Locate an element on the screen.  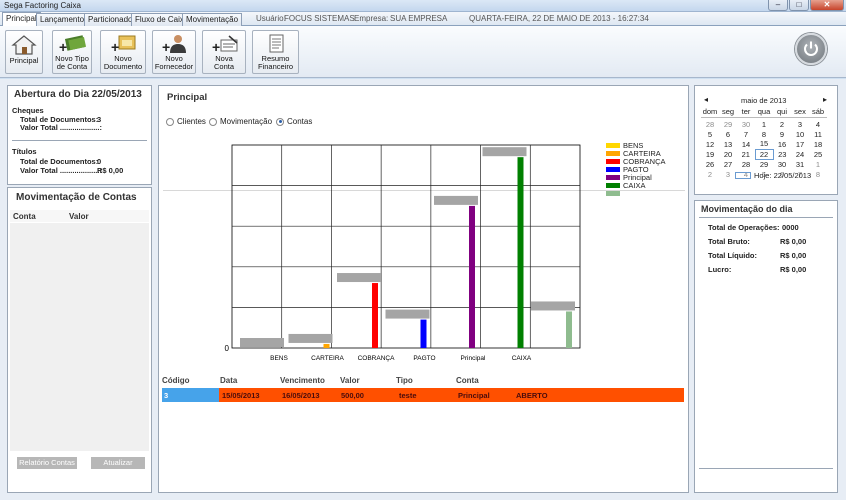
new-supplier-icon: + is located at coordinates (174, 44).